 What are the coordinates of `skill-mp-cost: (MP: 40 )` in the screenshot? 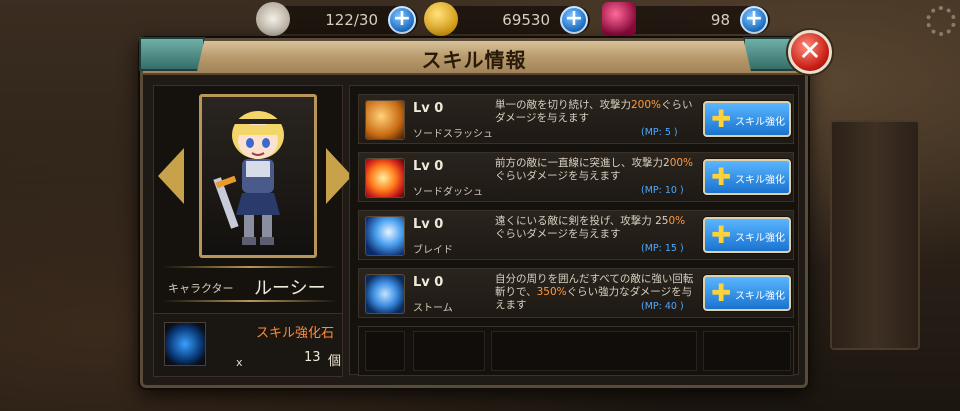 It's located at (662, 306).